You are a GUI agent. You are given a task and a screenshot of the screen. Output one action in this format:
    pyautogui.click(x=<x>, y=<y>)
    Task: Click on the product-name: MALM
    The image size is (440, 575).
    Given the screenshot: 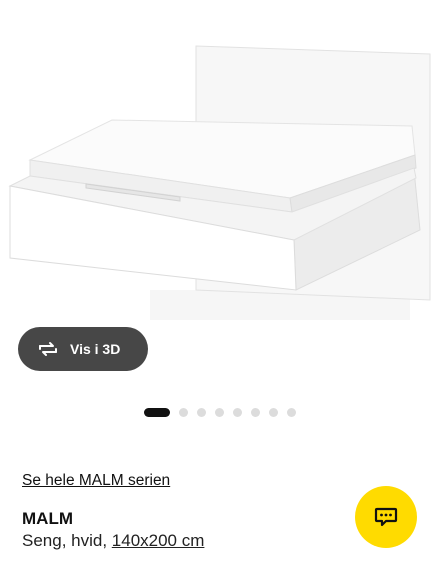 What is the action you would take?
    pyautogui.click(x=47, y=518)
    